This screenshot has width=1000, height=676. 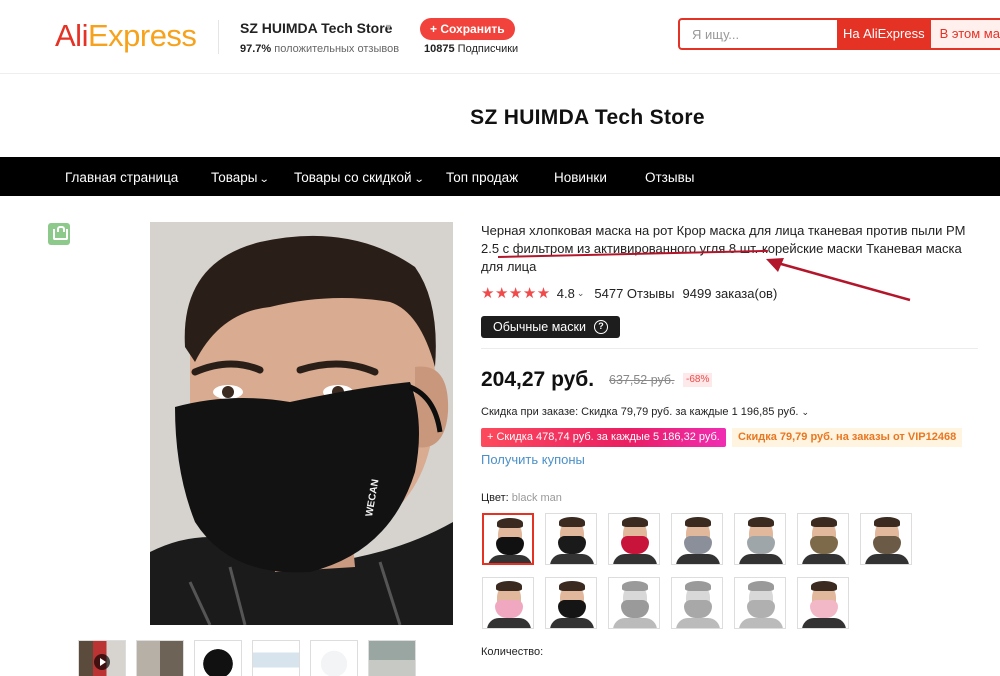 I want to click on variant-tag-button: Обычные маски ?, so click(x=550, y=327).